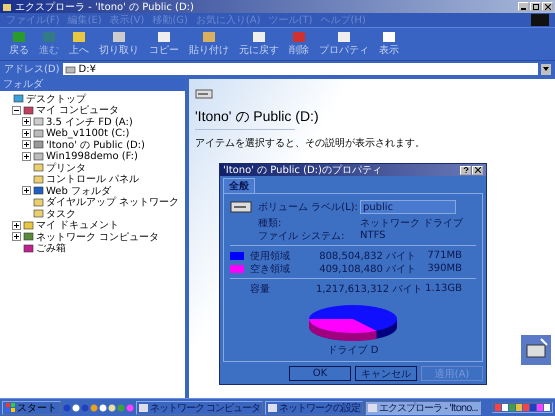 The image size is (555, 416). Describe the element at coordinates (61, 213) in the screenshot. I see `tree-item: タスク` at that location.